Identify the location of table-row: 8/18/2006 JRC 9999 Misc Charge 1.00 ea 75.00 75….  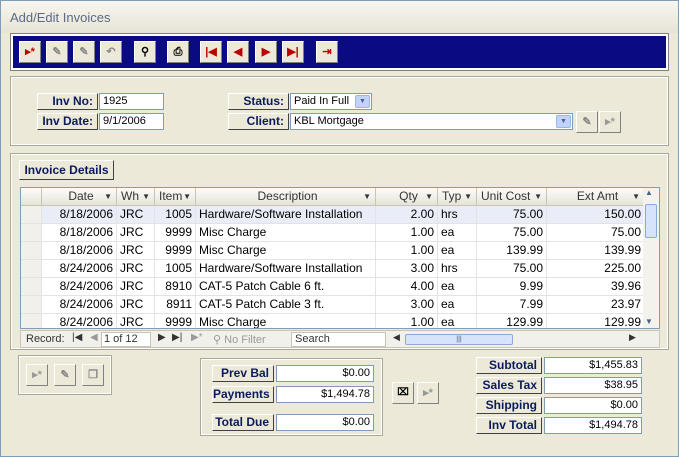
(333, 233).